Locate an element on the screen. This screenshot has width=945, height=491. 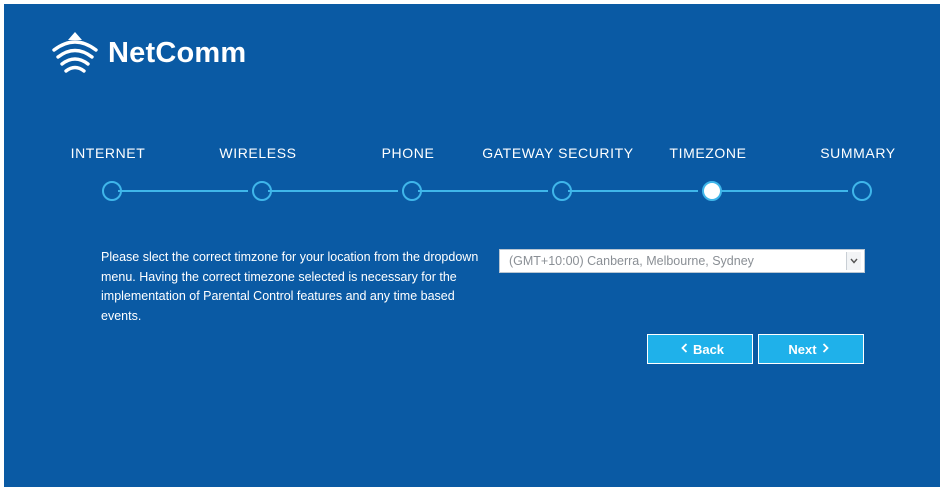
step-label-gateway-security: GATEWAY SECURITY is located at coordinates (558, 153).